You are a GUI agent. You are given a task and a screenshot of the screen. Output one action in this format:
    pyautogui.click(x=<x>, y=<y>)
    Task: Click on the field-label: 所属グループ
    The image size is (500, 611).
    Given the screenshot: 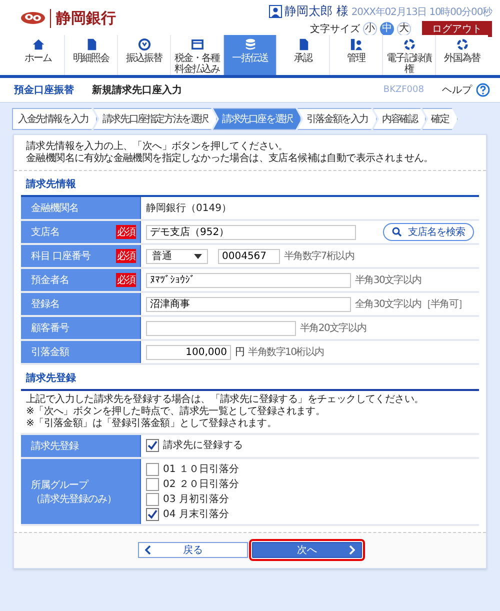 What is the action you would take?
    pyautogui.click(x=59, y=485)
    